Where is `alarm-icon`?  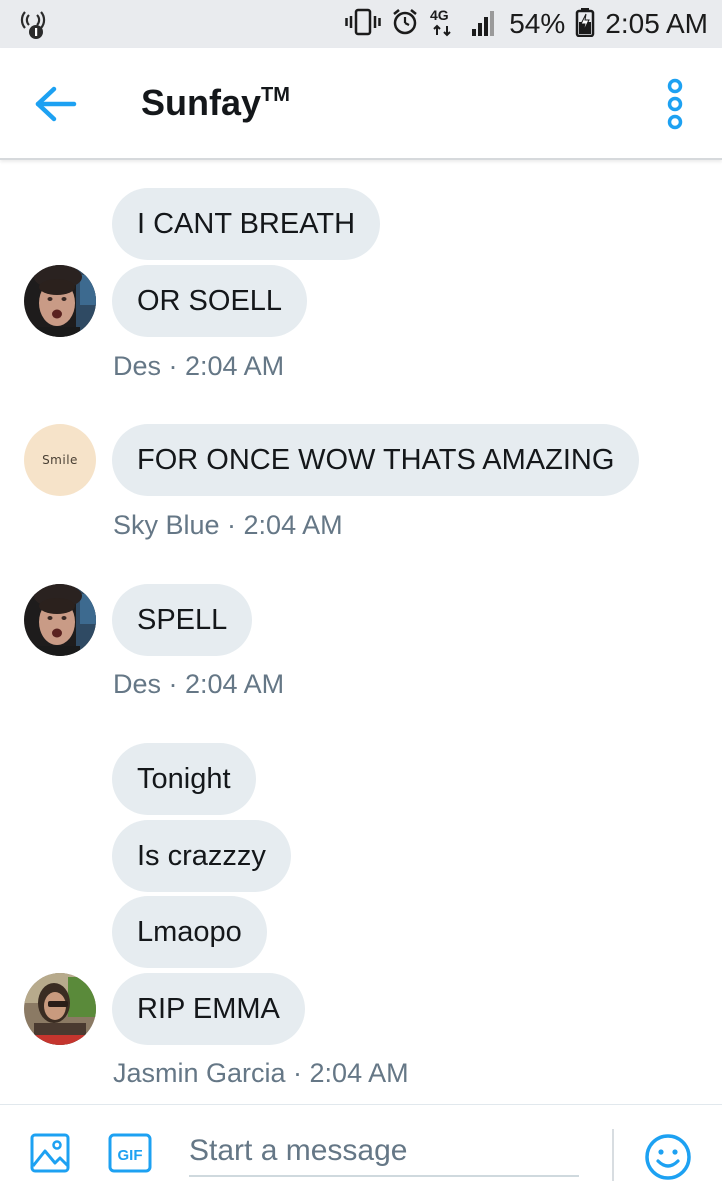
alarm-icon is located at coordinates (405, 24).